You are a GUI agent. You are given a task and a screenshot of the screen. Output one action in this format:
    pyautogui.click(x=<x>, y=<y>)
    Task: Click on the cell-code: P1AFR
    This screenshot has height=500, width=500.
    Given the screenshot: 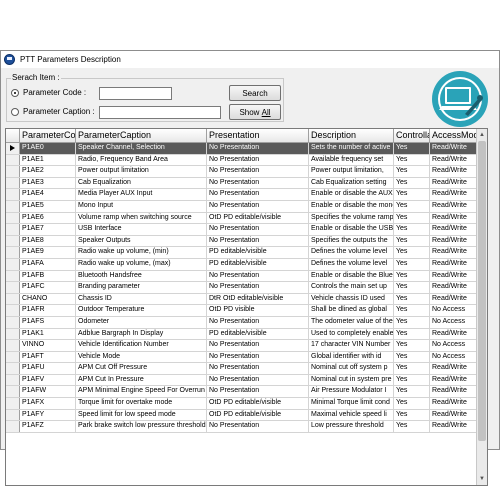 What is the action you would take?
    pyautogui.click(x=48, y=310)
    